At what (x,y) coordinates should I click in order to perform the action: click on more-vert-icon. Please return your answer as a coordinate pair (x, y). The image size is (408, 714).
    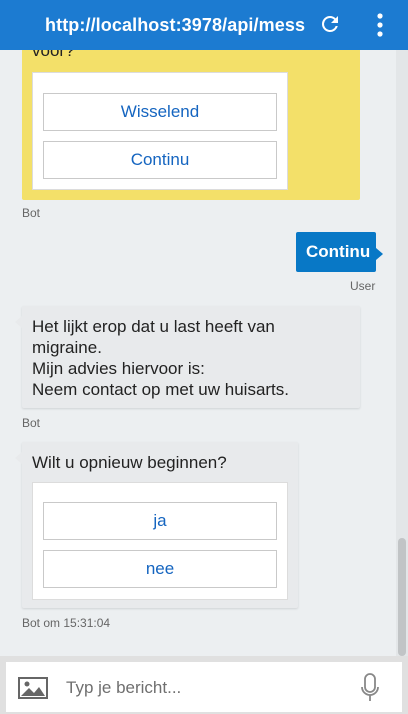
    Looking at the image, I should click on (380, 25).